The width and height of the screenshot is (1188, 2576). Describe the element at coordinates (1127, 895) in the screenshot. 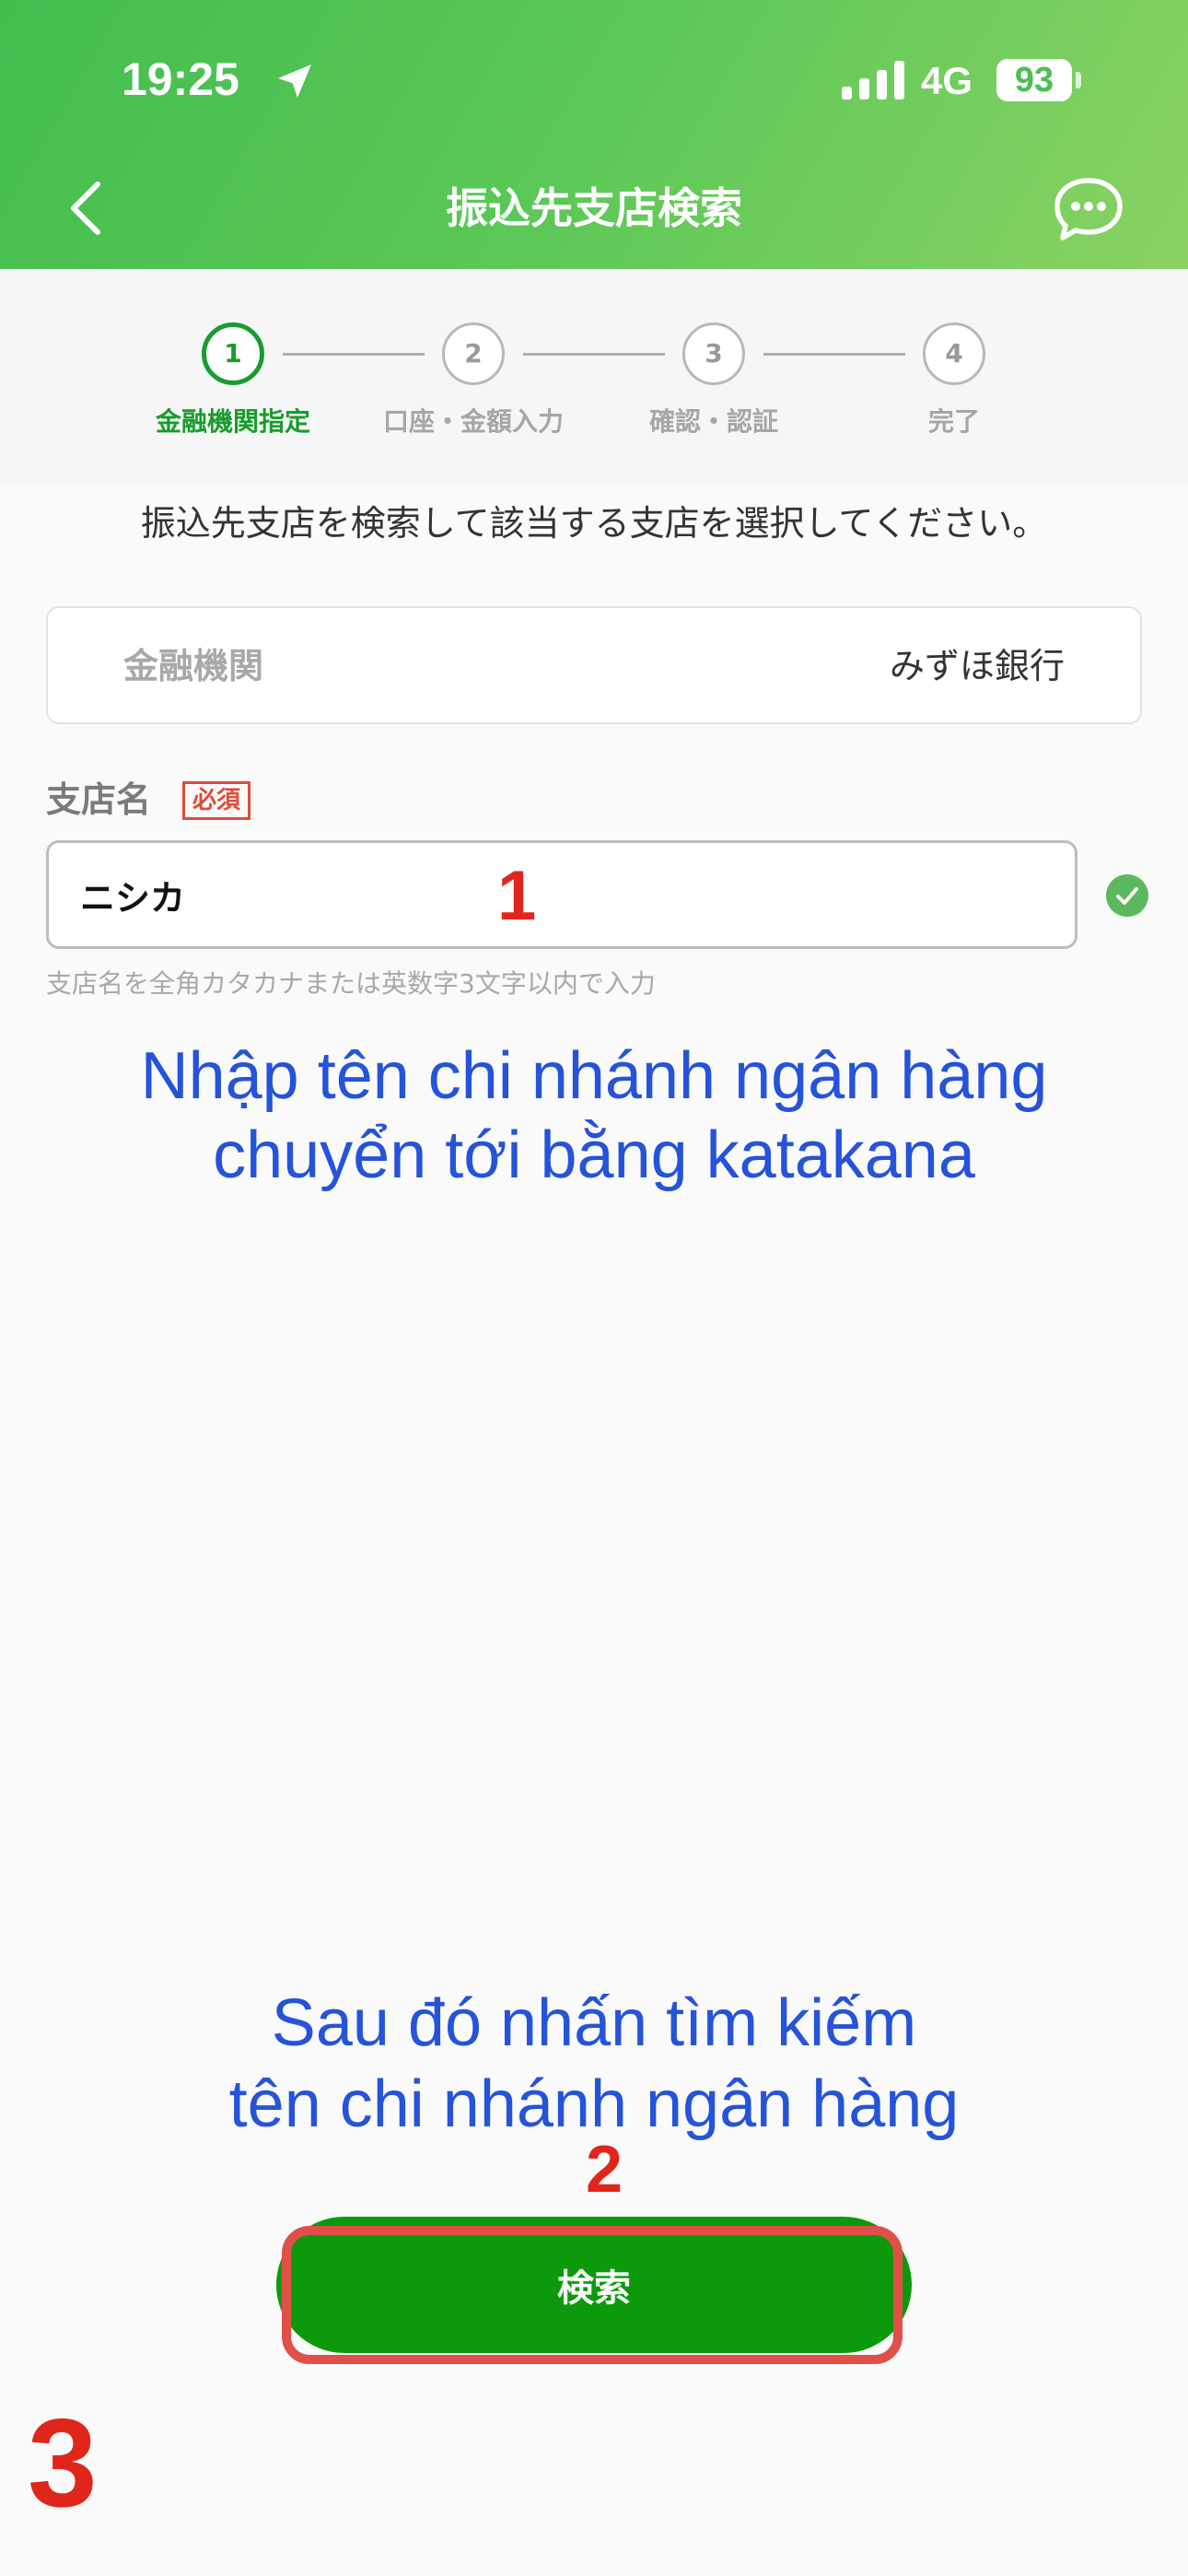

I see `check-circle-icon` at that location.